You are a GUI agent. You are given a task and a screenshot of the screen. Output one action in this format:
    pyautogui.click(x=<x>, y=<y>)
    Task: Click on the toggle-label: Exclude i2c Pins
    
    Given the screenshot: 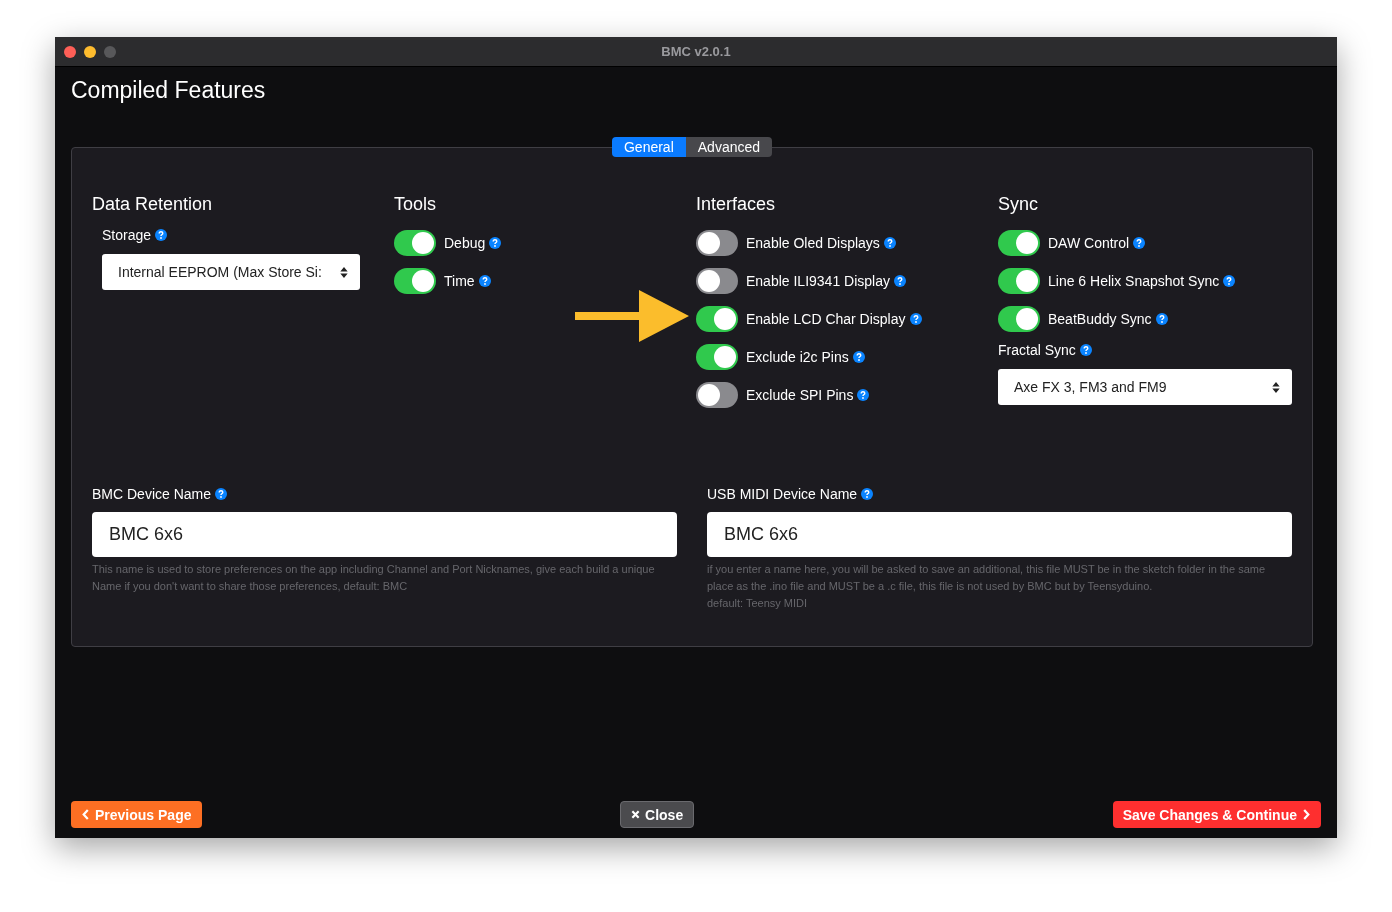 What is the action you would take?
    pyautogui.click(x=797, y=357)
    